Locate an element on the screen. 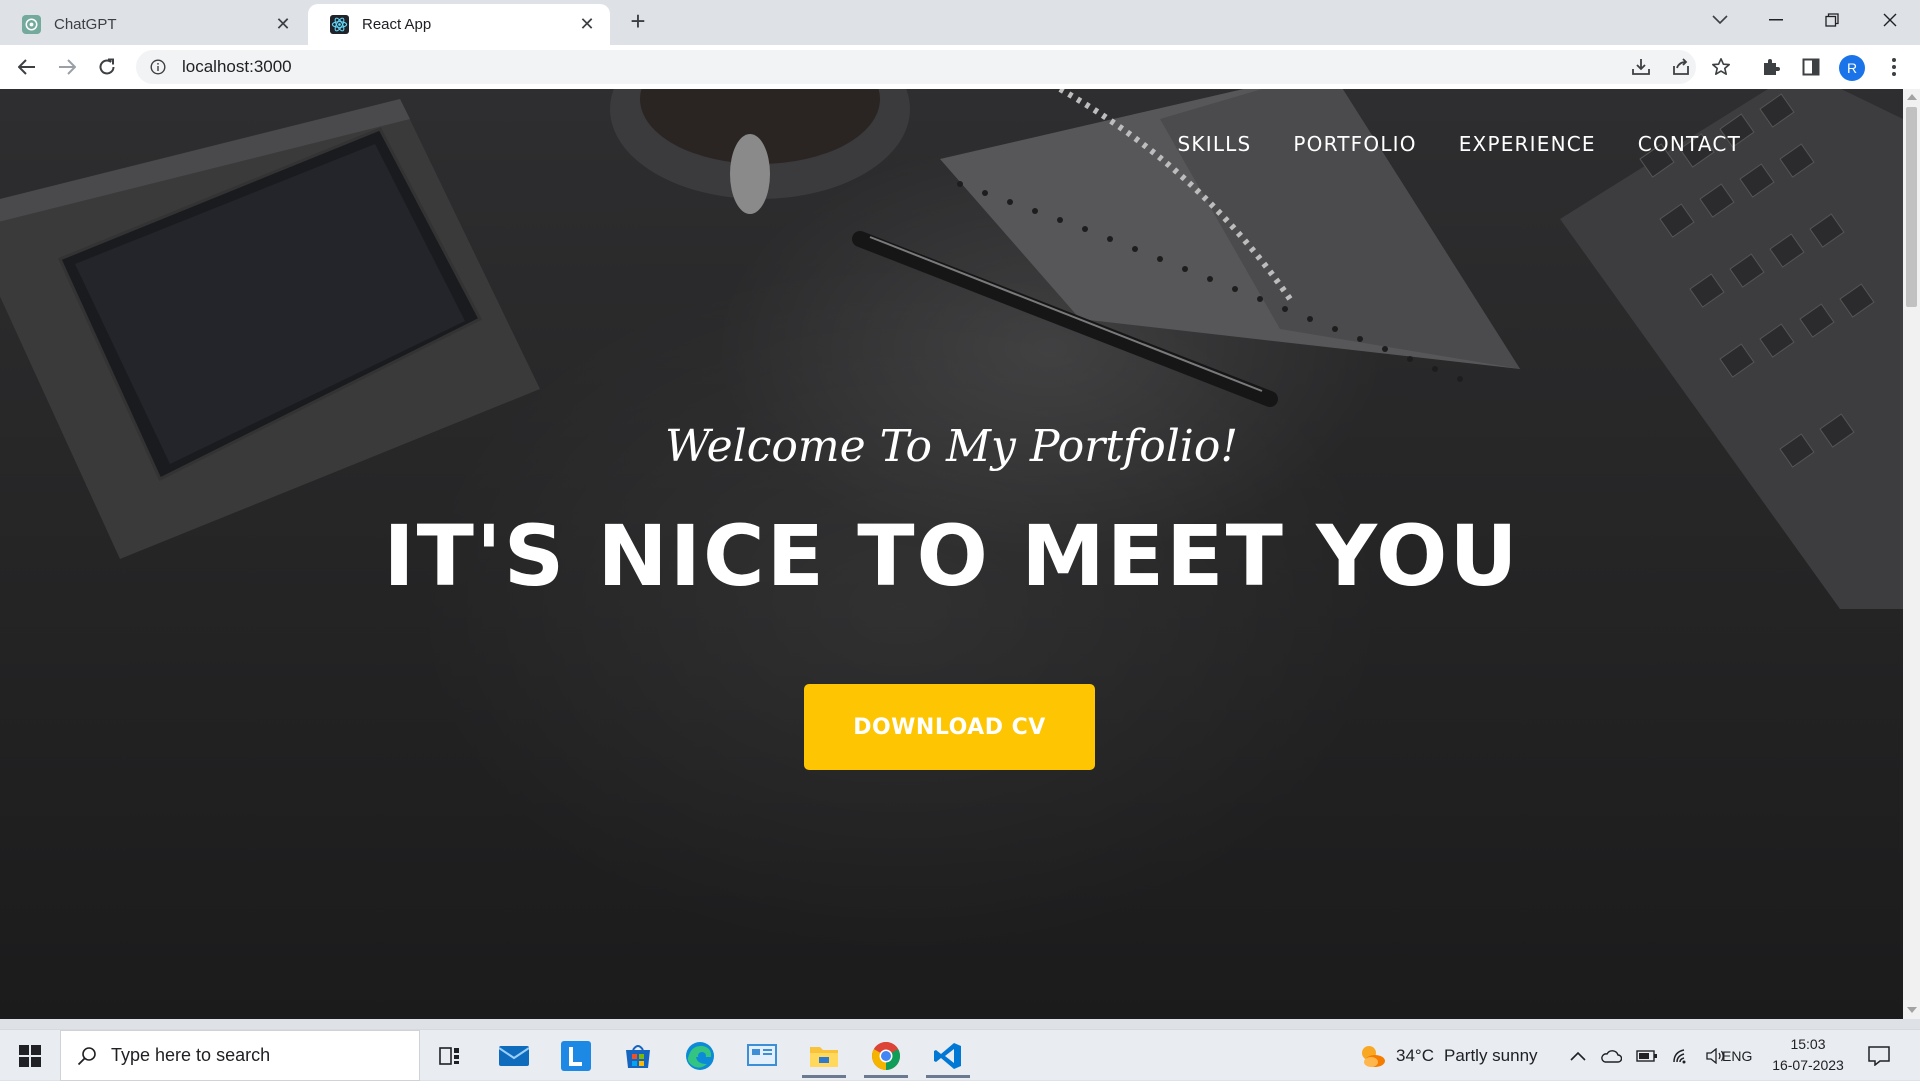  hero-subtitle: Welcome To My Portfolio! is located at coordinates (951, 446).